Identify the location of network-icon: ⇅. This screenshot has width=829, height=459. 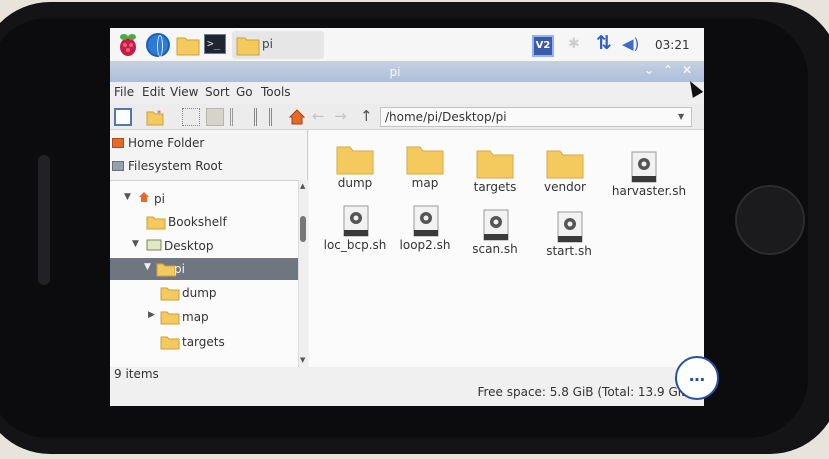
(604, 43).